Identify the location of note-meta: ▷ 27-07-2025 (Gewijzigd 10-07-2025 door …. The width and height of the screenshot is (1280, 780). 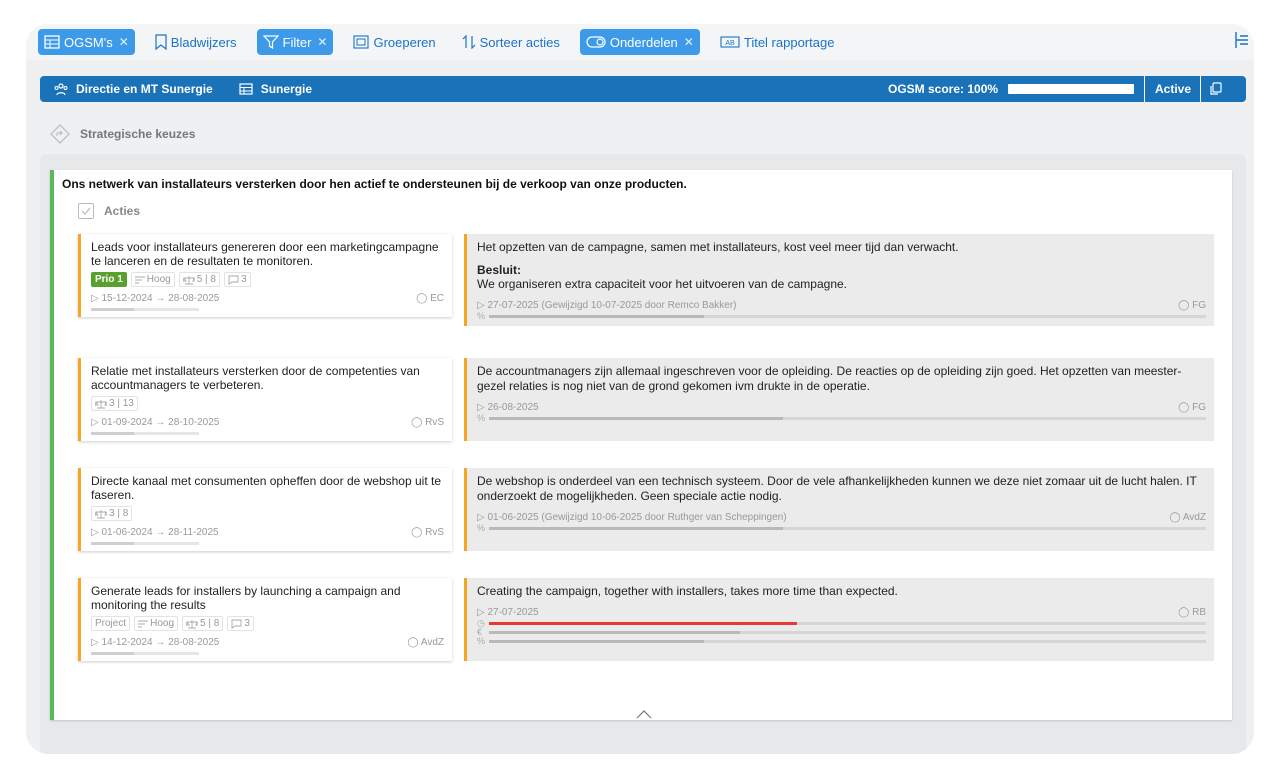
(841, 305).